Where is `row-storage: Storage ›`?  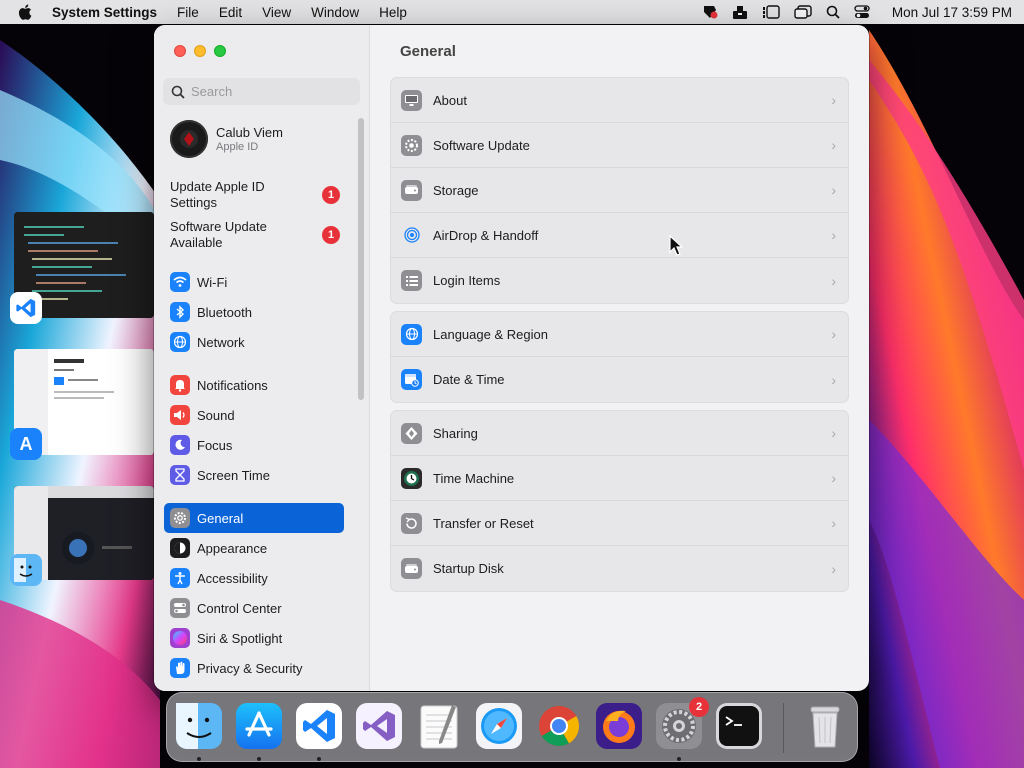
row-storage: Storage › is located at coordinates (619, 190).